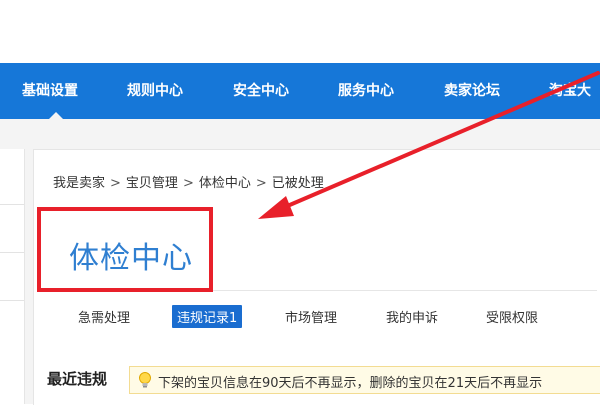 This screenshot has width=600, height=405. What do you see at coordinates (472, 91) in the screenshot?
I see `nav-item-seller-forum: 卖家论坛` at bounding box center [472, 91].